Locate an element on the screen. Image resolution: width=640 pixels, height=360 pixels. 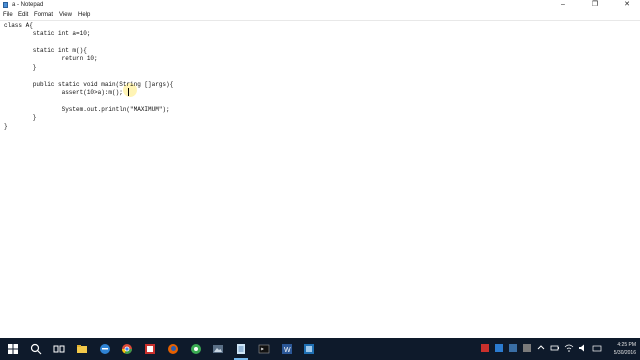
chrome-icon is located at coordinates (127, 349).